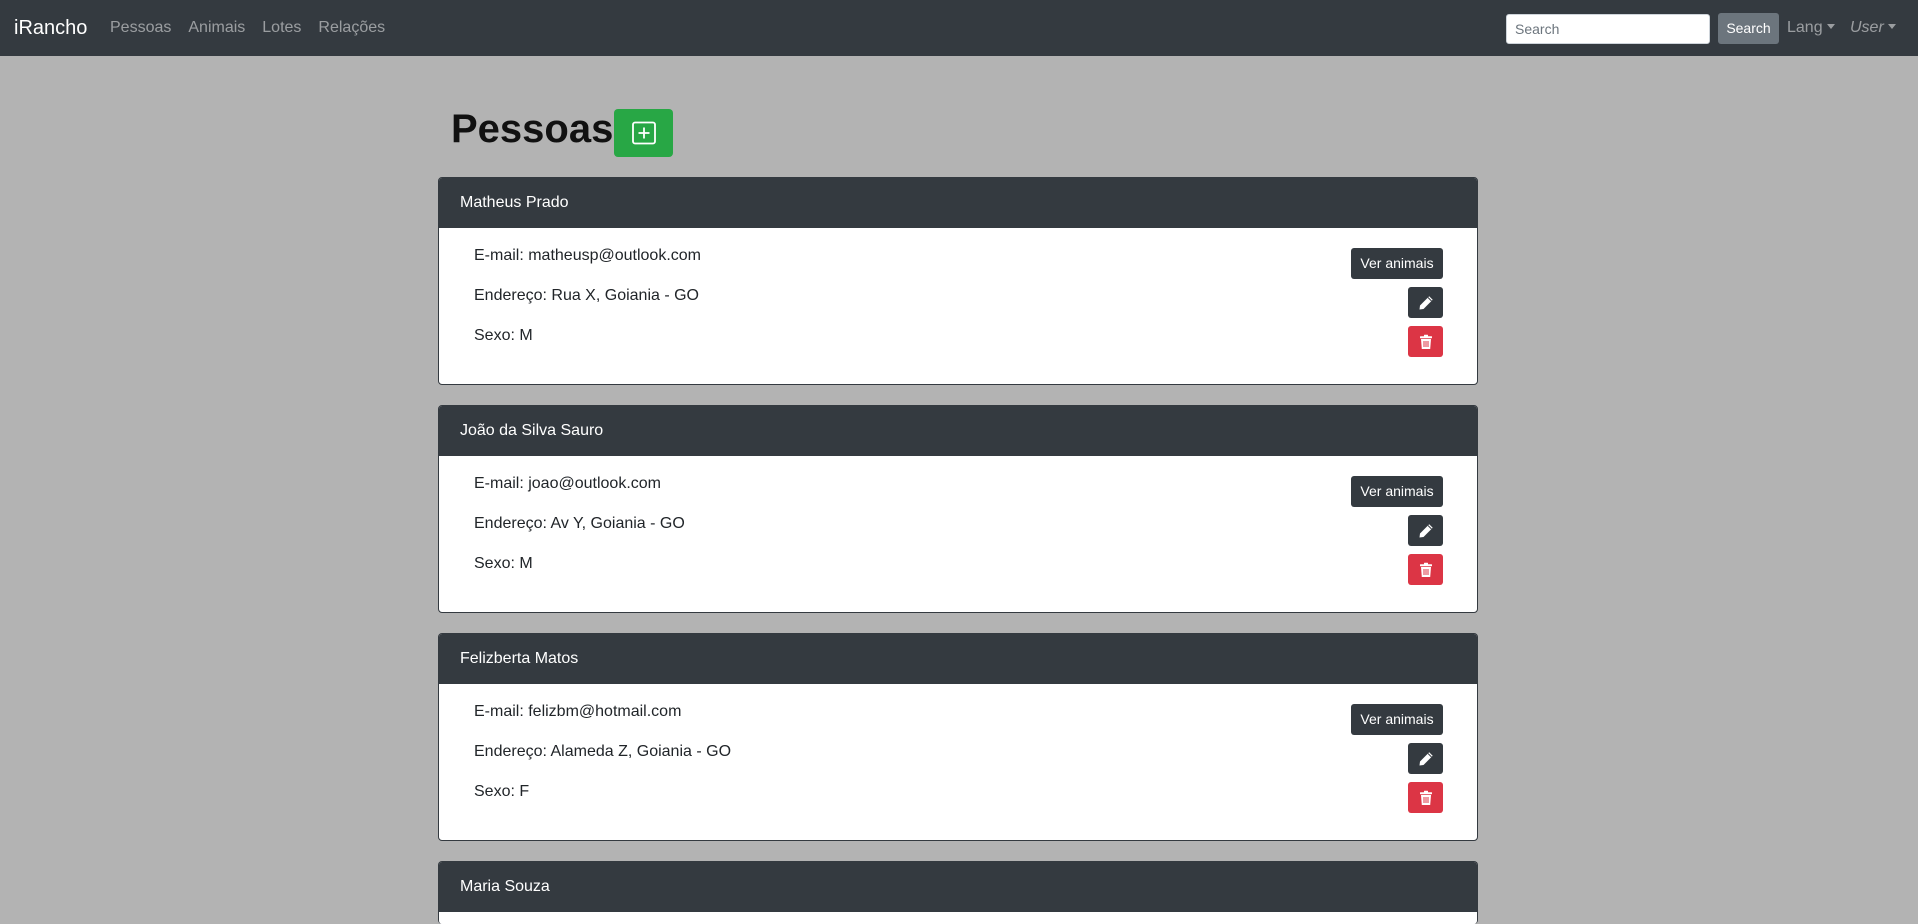 The height and width of the screenshot is (924, 1918). I want to click on lang-dropdown-label: Lang, so click(1805, 27).